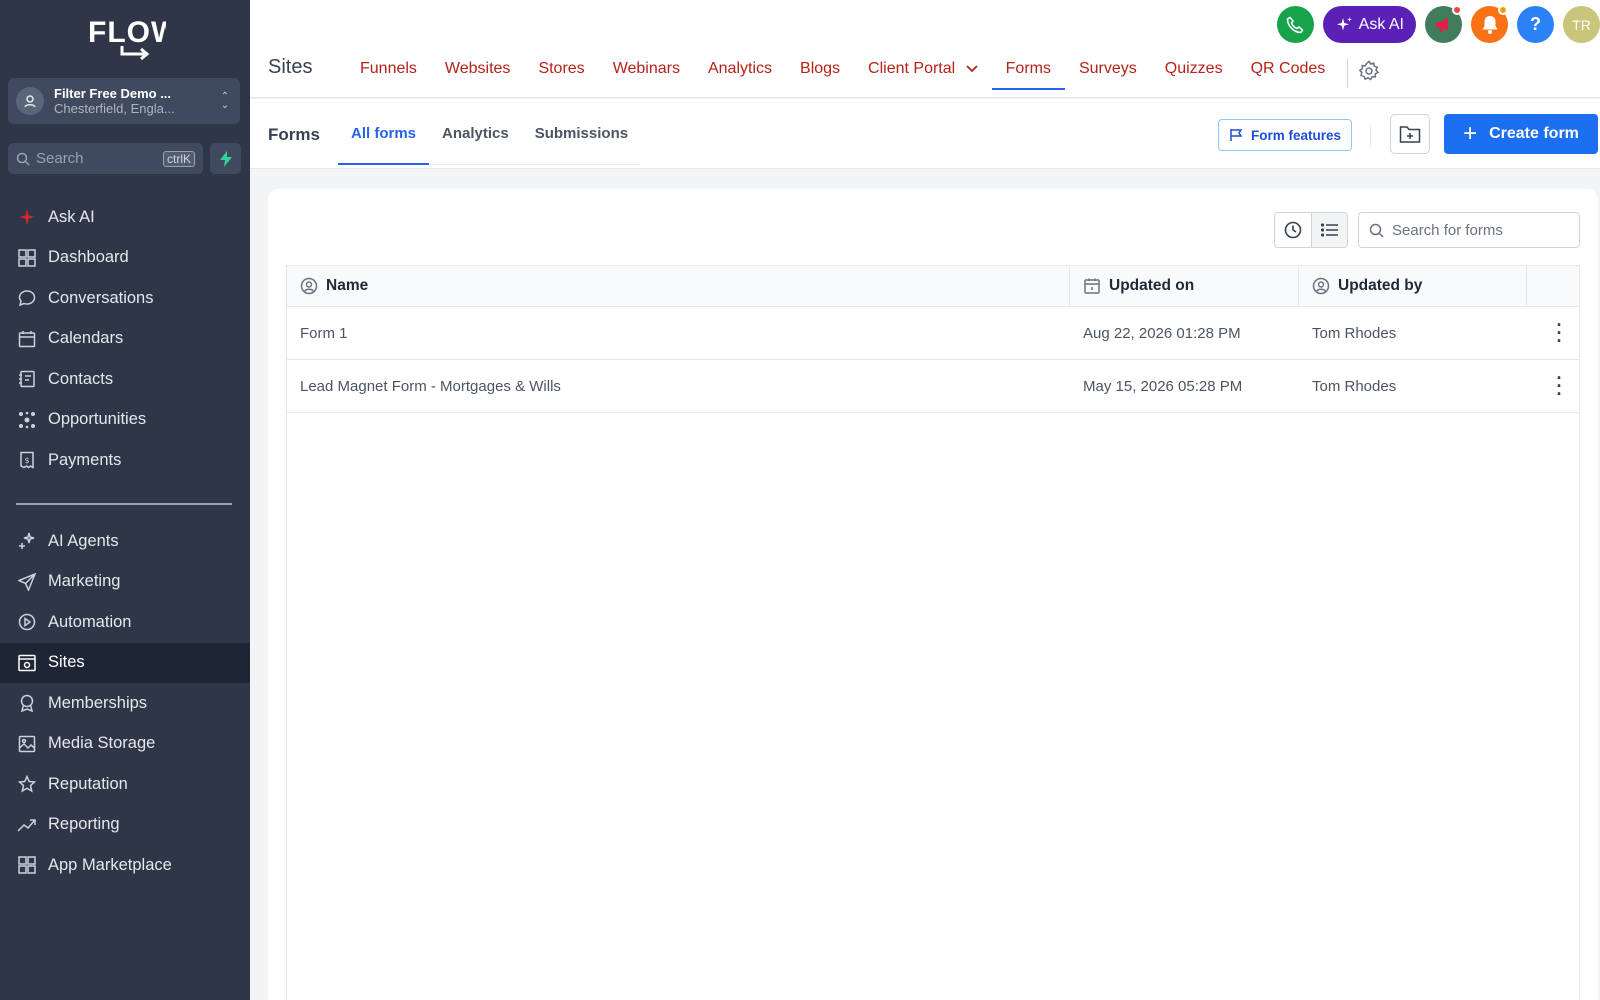 This screenshot has height=1000, width=1600. I want to click on sidebar-item-ai-agents: AI Agents, so click(125, 541).